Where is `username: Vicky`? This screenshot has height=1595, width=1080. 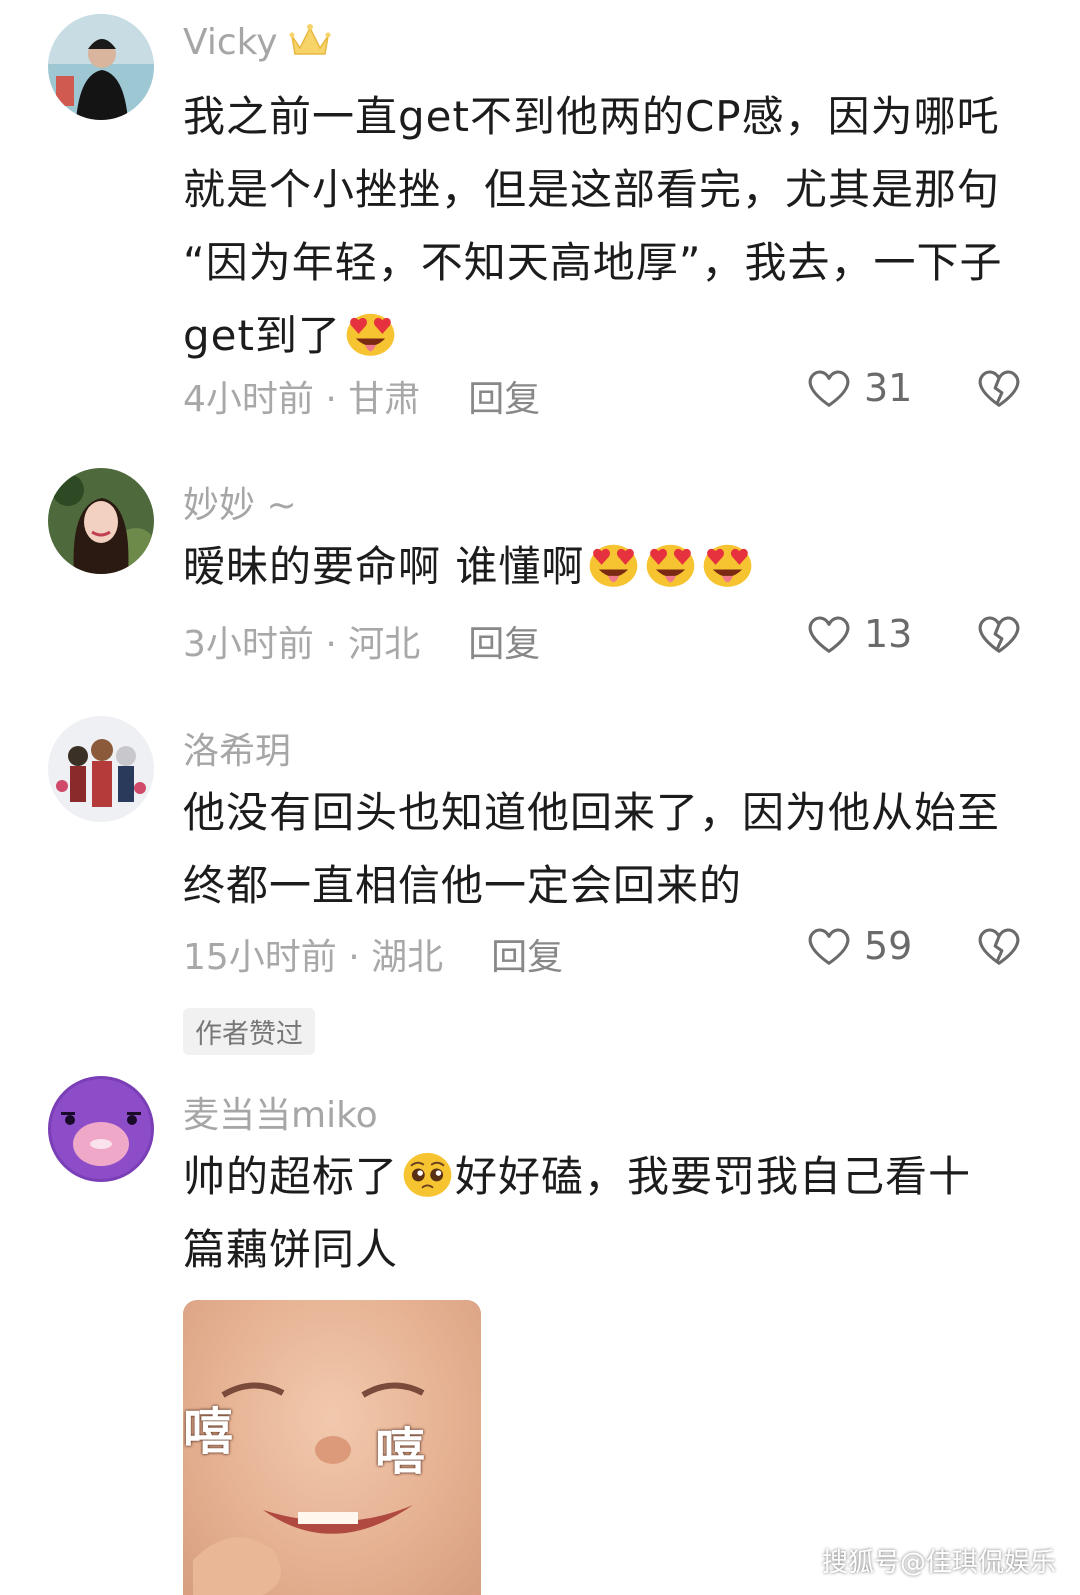 username: Vicky is located at coordinates (257, 44).